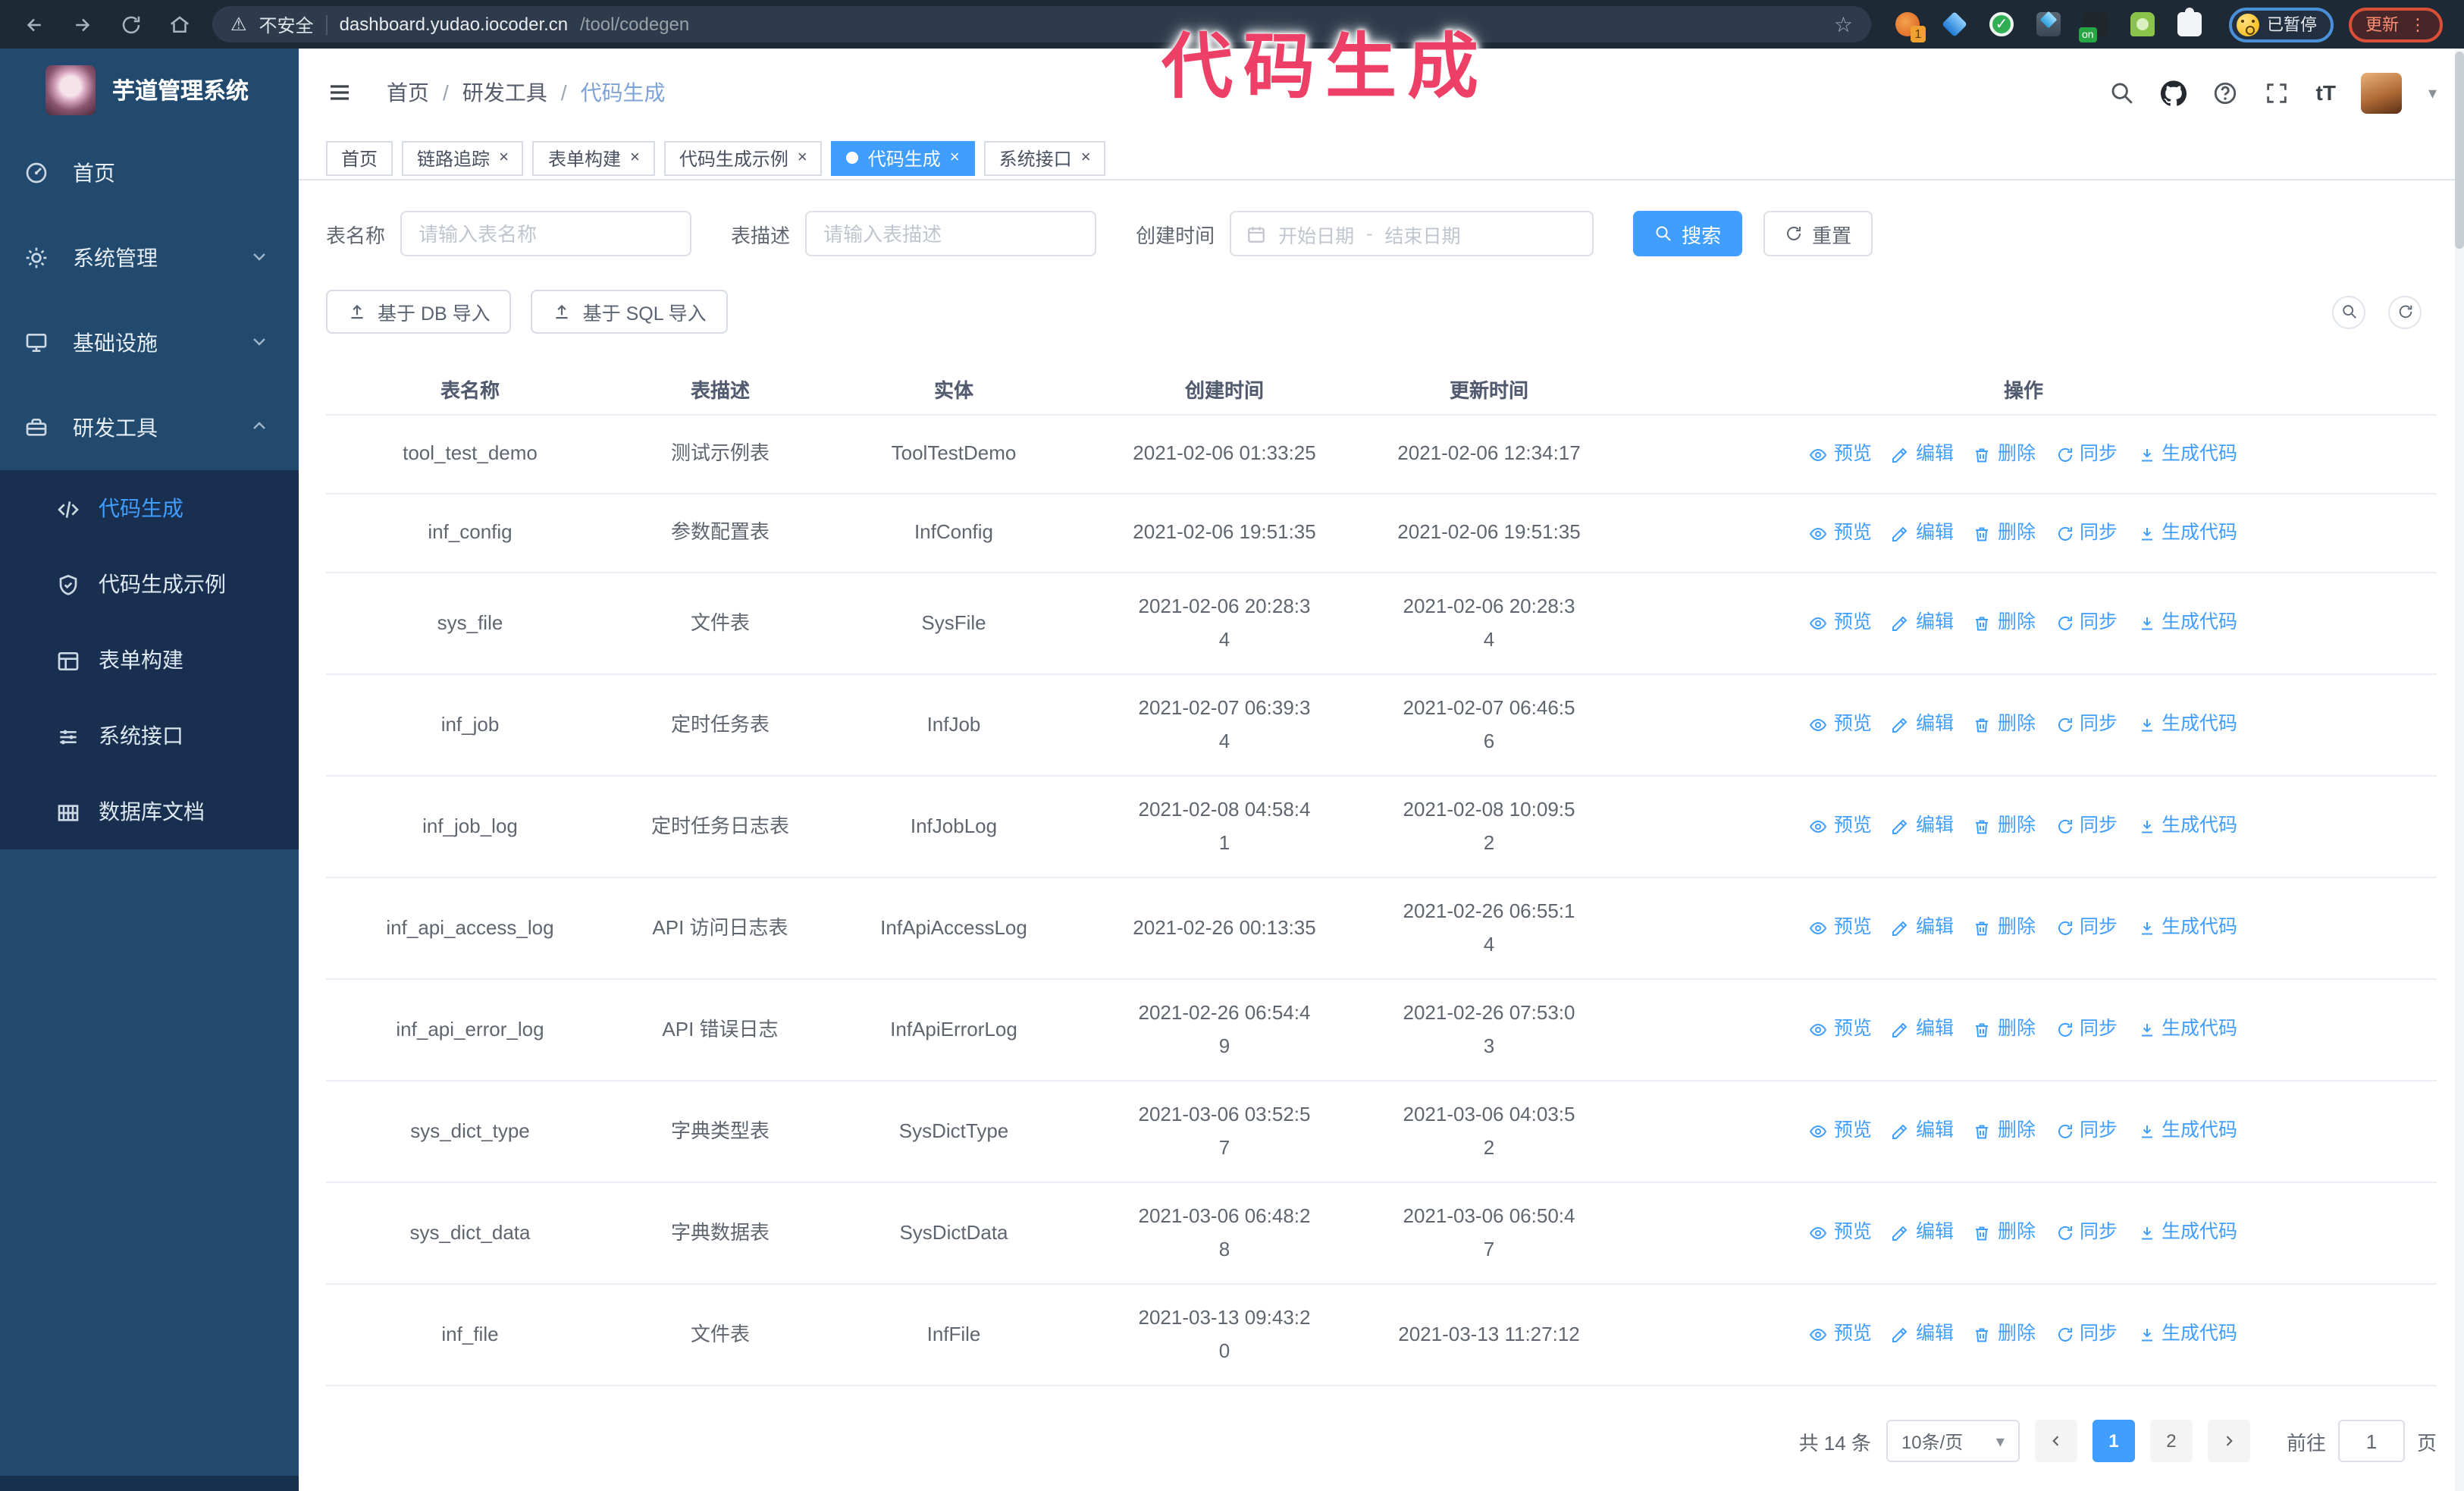  Describe the element at coordinates (150, 736) in the screenshot. I see `sidebar-item-system-api: 系统接口` at that location.